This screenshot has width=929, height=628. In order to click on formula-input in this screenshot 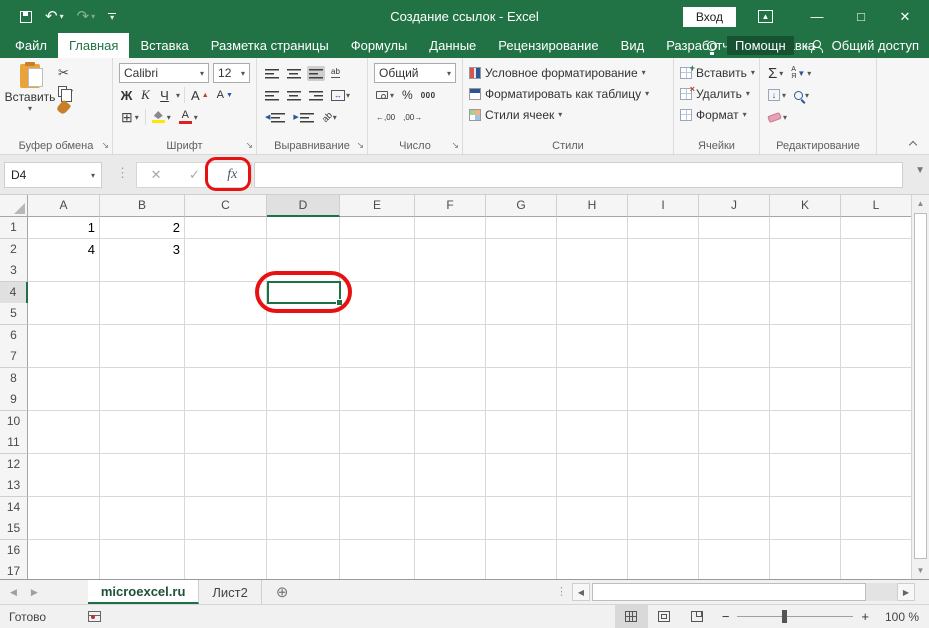, I will do `click(578, 175)`.